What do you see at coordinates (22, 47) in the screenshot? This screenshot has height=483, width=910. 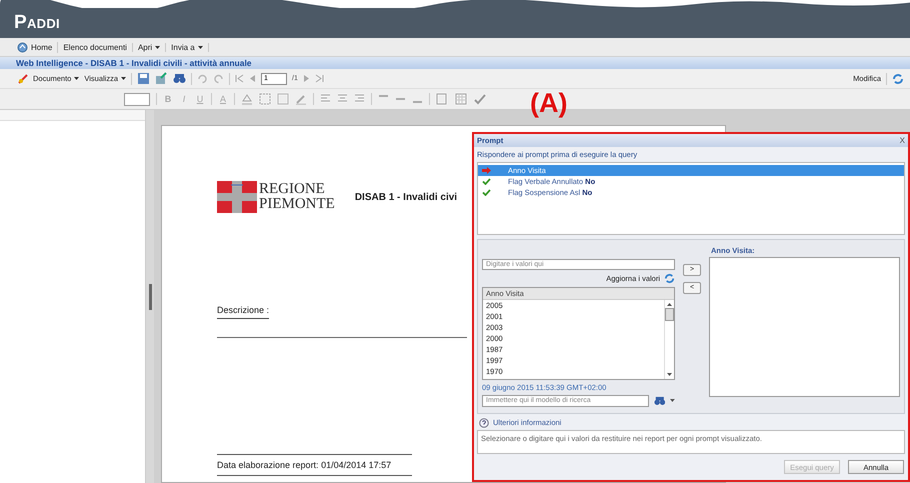 I see `home-icon` at bounding box center [22, 47].